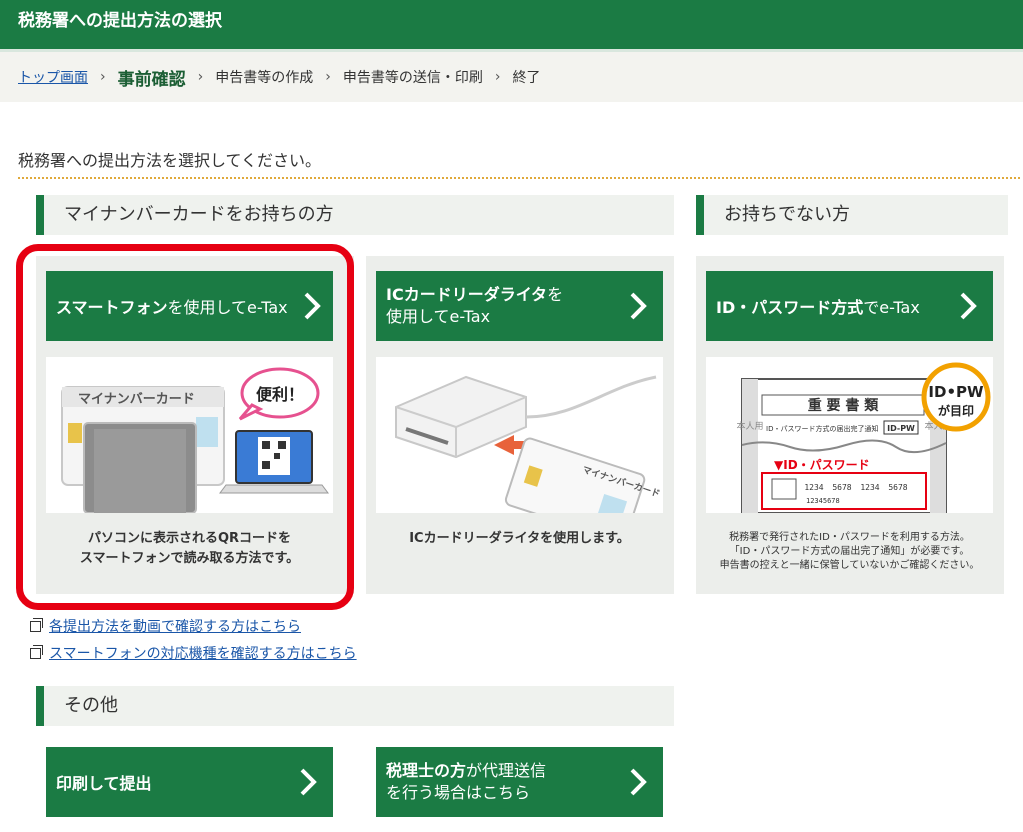 This screenshot has height=832, width=1023. Describe the element at coordinates (901, 428) in the screenshot. I see `illus-idpw-tag: ID-PW` at that location.